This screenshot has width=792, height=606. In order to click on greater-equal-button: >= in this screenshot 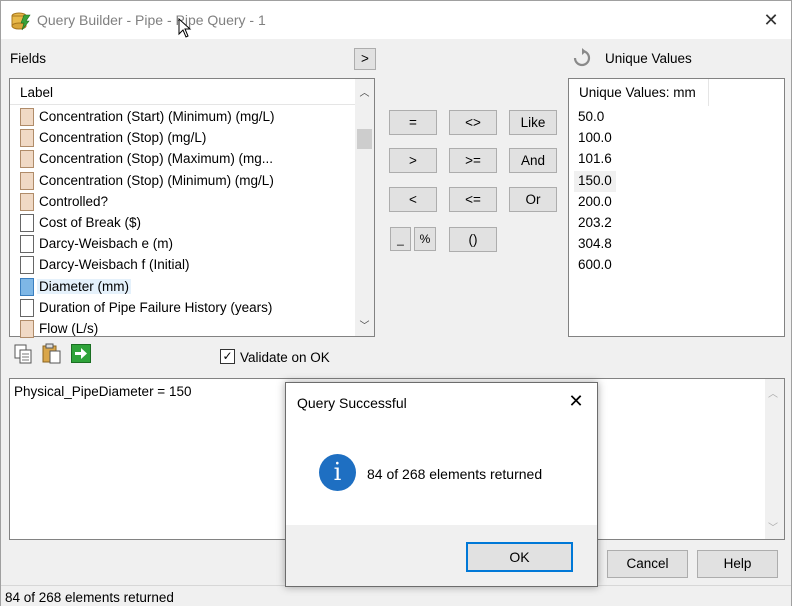, I will do `click(473, 160)`.